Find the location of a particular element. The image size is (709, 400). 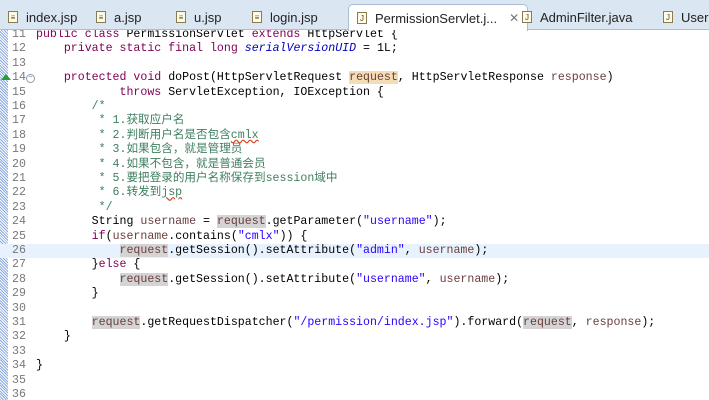

string-literal: "cmlx" is located at coordinates (258, 236).